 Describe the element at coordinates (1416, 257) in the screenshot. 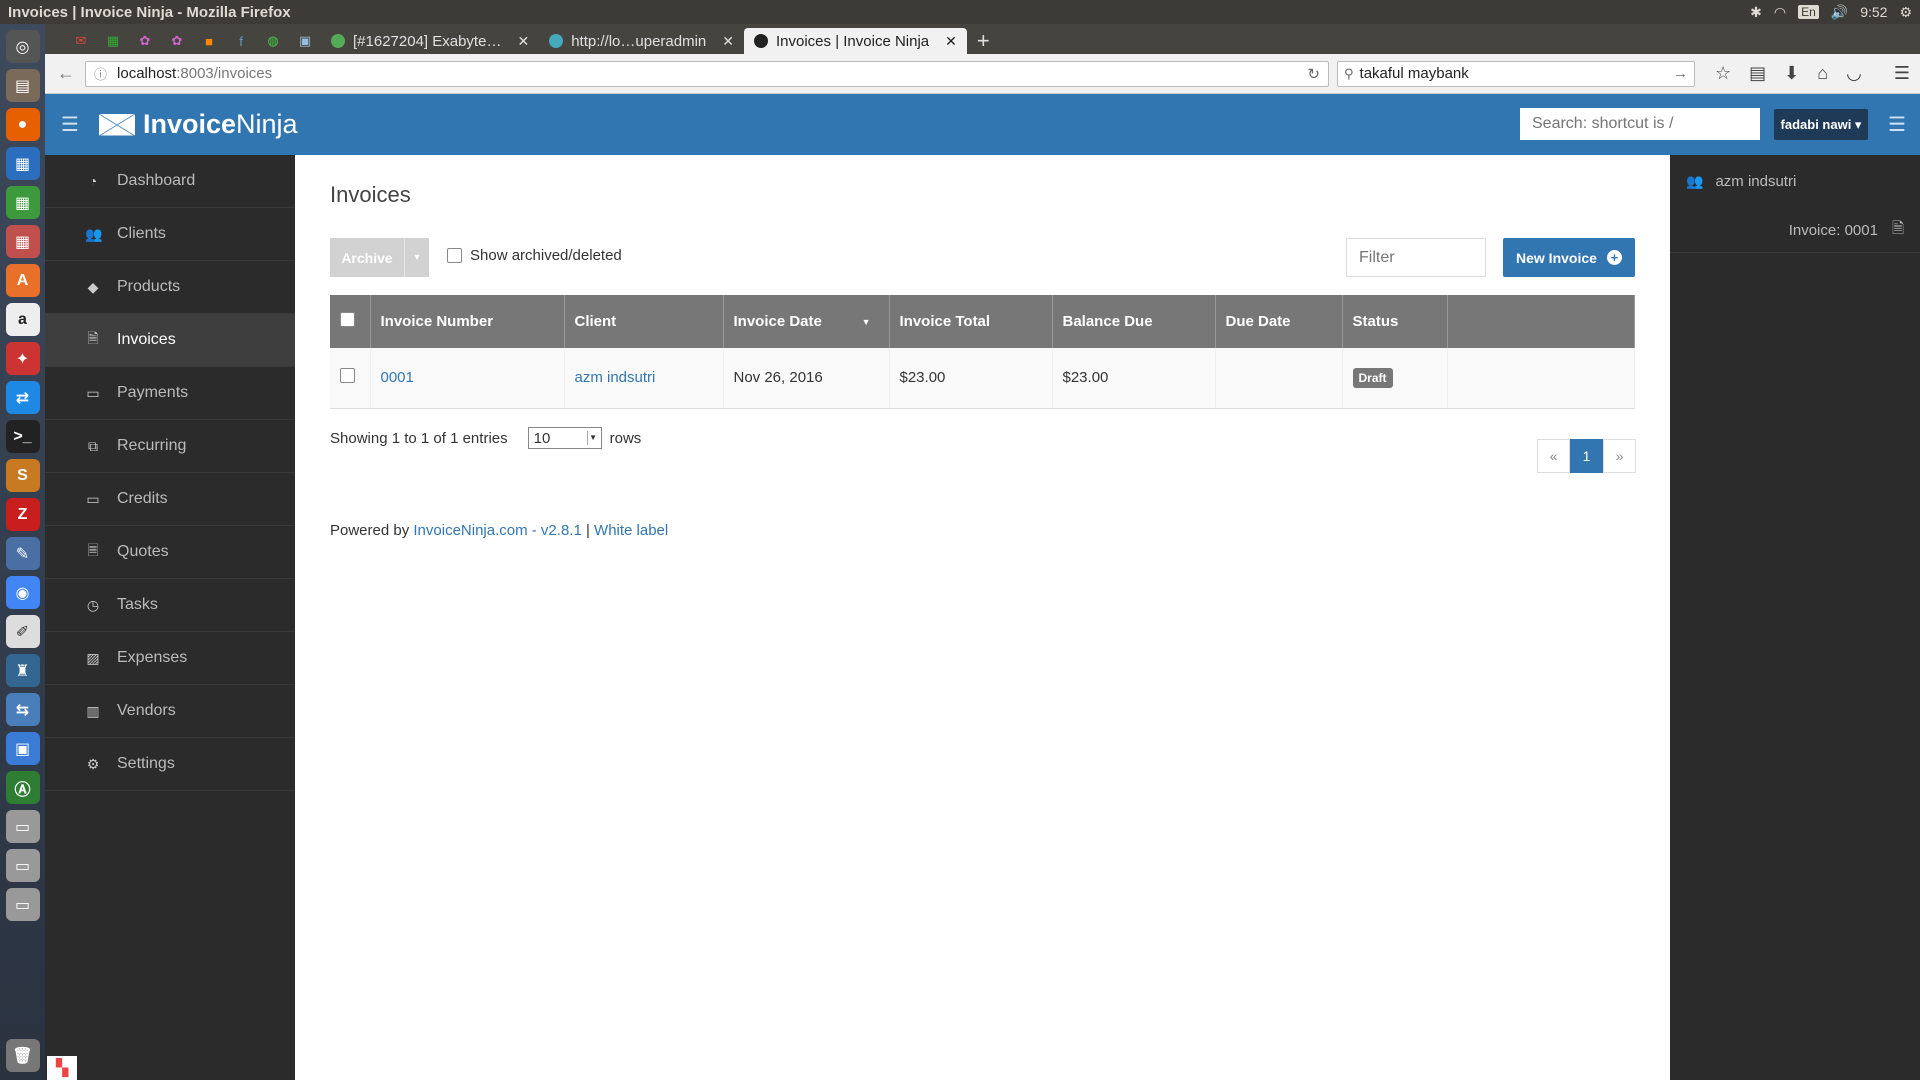

I see `filter-input` at that location.